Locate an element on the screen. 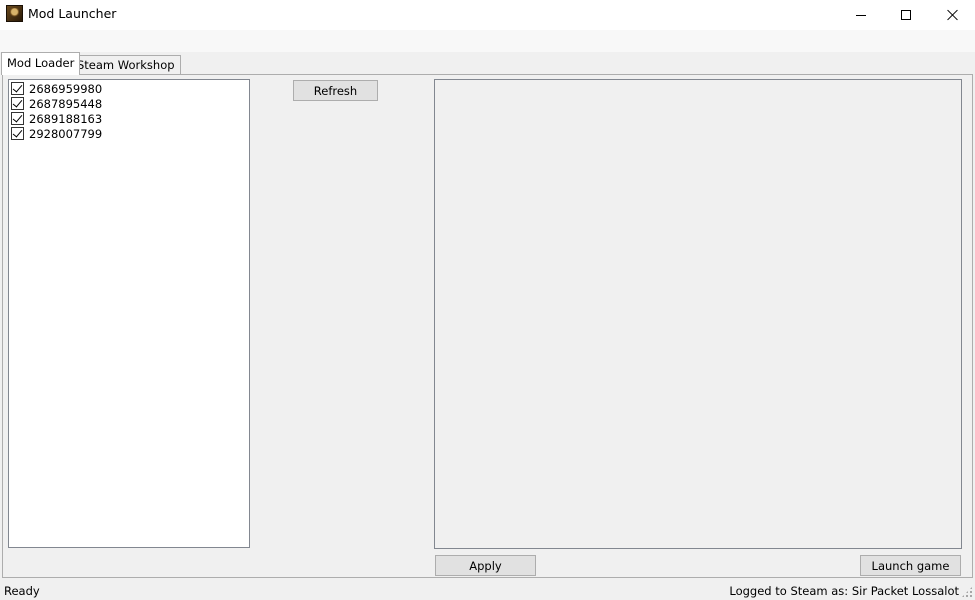 The height and width of the screenshot is (600, 975). minimize-button is located at coordinates (861, 15).